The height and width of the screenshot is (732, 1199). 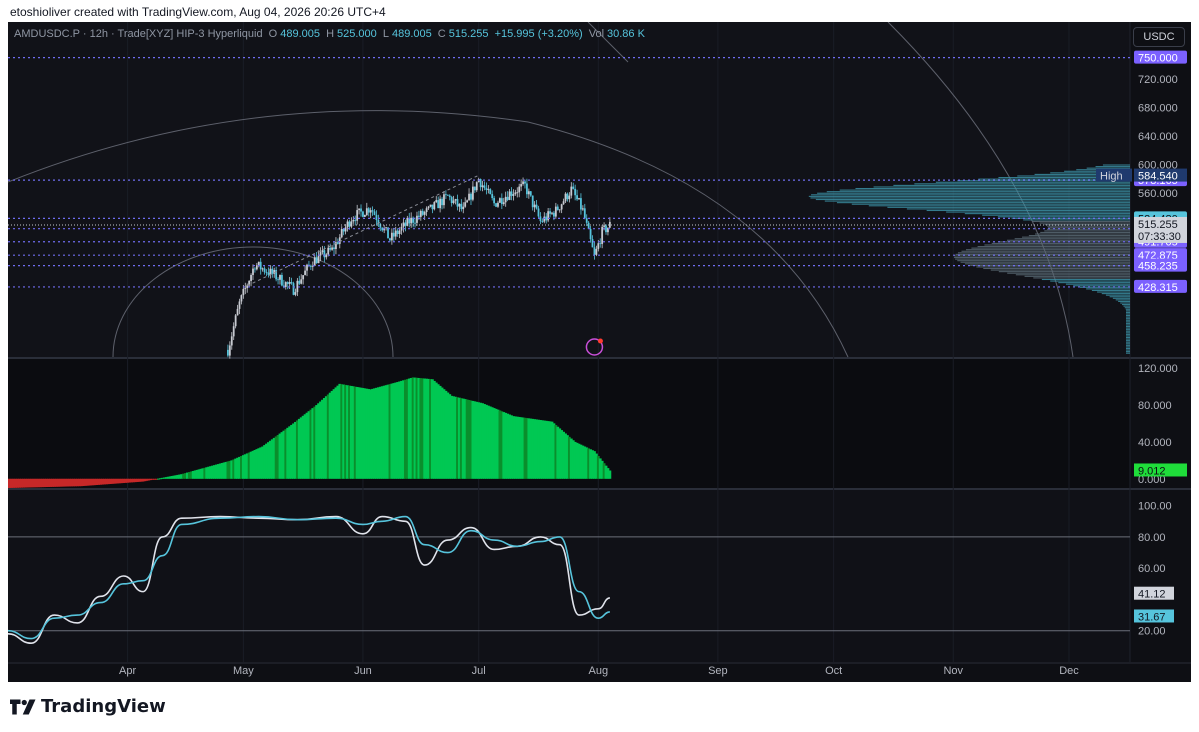 I want to click on oscillator-axis-tick: 80.000, so click(x=1155, y=406).